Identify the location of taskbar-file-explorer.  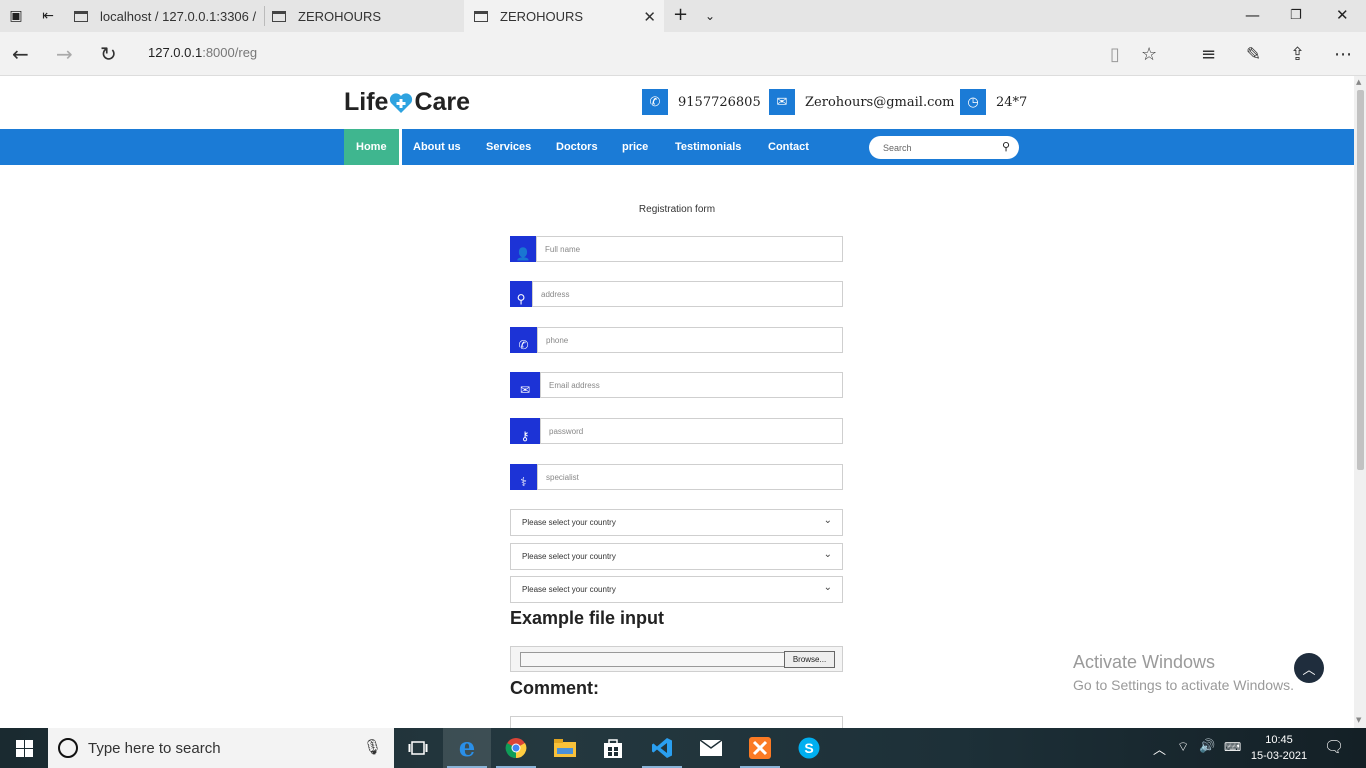
(565, 748).